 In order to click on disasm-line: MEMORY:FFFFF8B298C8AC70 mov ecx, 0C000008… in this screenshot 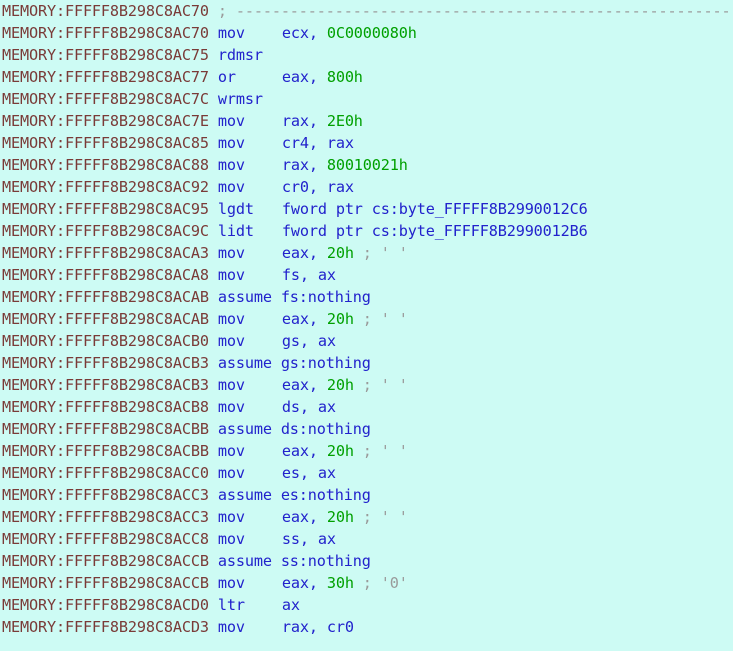, I will do `click(366, 33)`.